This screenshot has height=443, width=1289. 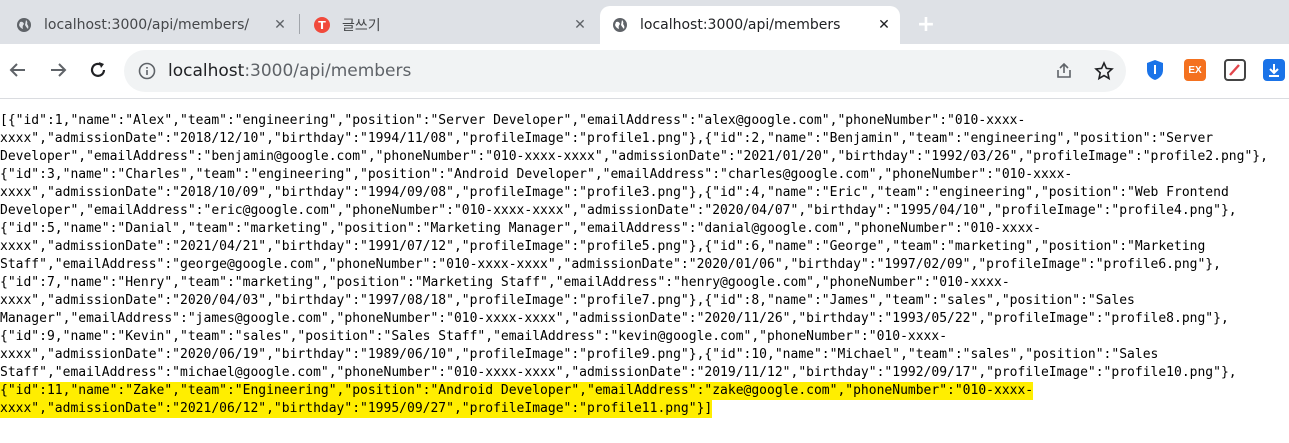 What do you see at coordinates (1155, 70) in the screenshot?
I see `shield-extension-icon` at bounding box center [1155, 70].